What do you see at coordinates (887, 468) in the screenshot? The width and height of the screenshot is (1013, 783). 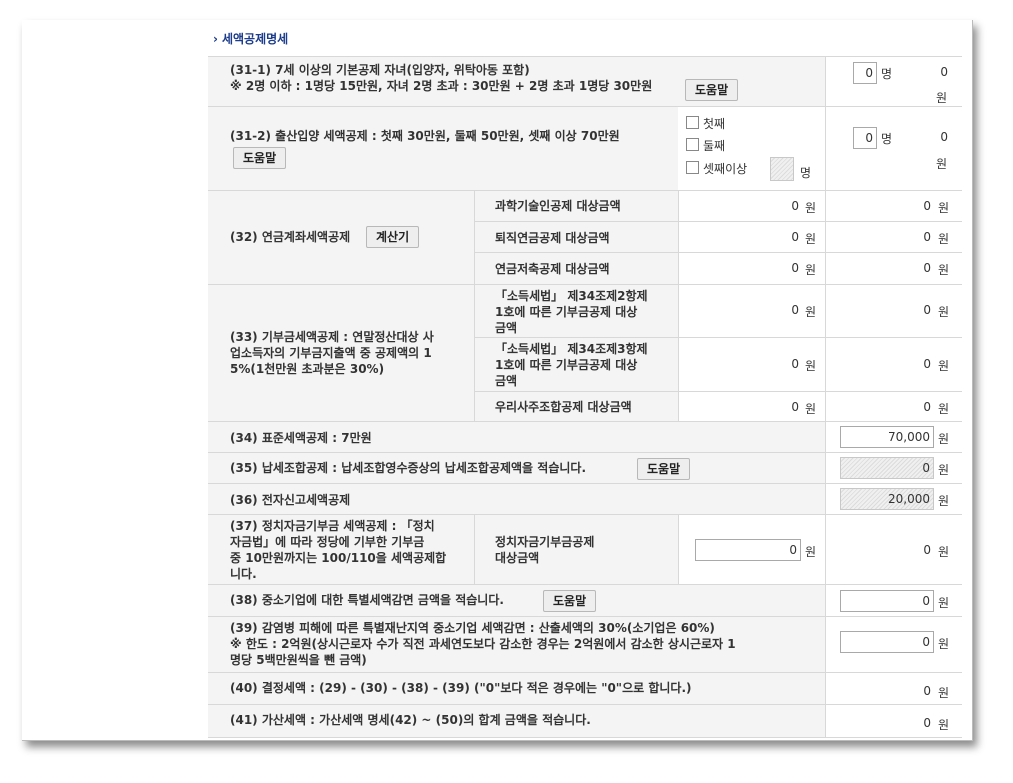 I see `tax-union-credit-input: 0` at bounding box center [887, 468].